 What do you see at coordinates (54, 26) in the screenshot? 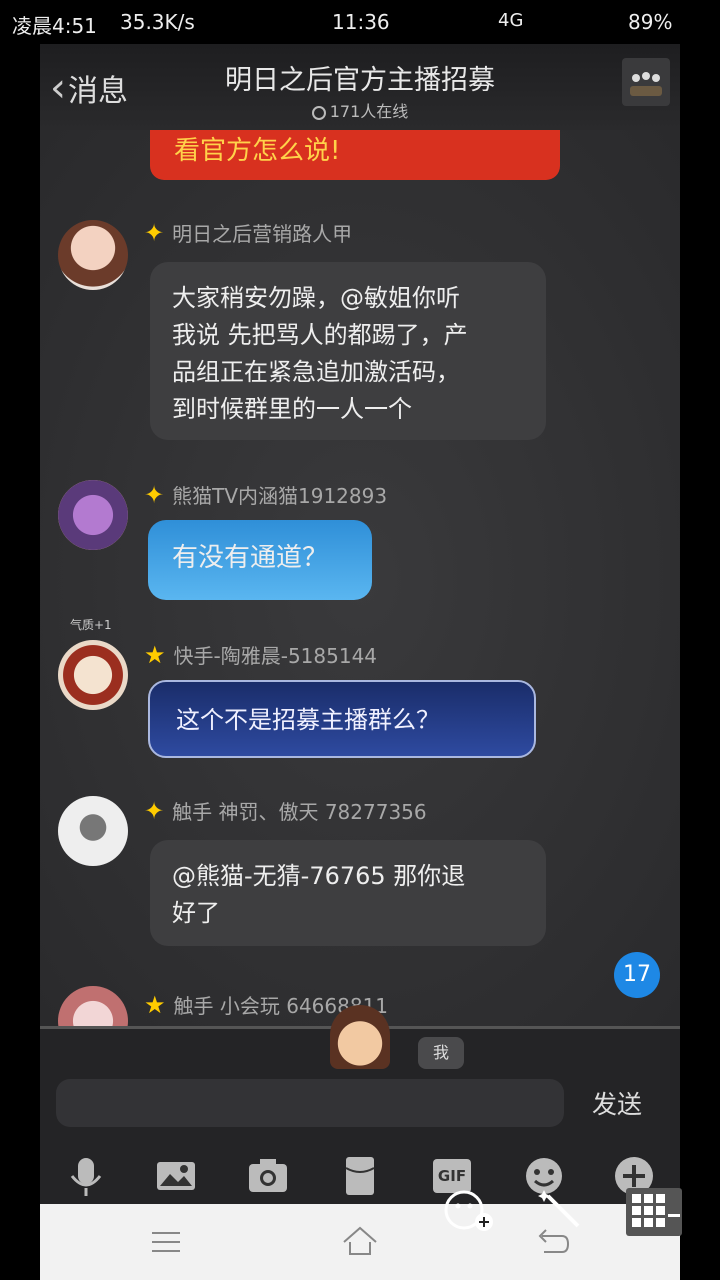
I see `status-left-label: 凌晨4:51` at bounding box center [54, 26].